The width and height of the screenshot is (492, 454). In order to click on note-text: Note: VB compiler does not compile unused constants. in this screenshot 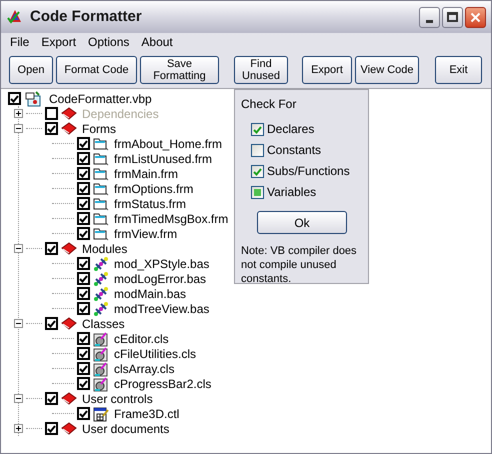, I will do `click(299, 265)`.